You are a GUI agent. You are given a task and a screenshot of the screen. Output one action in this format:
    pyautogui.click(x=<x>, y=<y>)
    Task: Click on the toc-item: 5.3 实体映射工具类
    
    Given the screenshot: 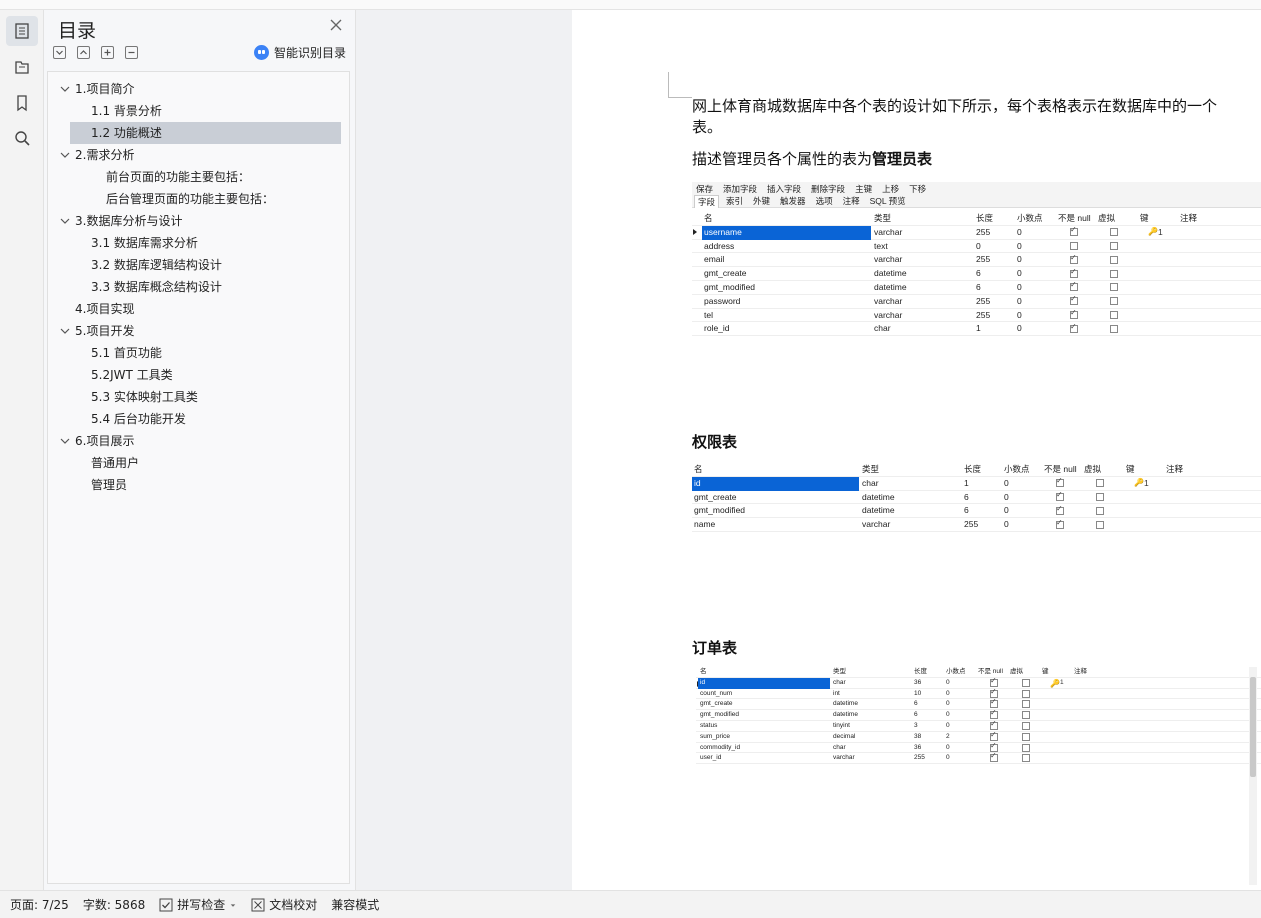 What is the action you would take?
    pyautogui.click(x=198, y=397)
    